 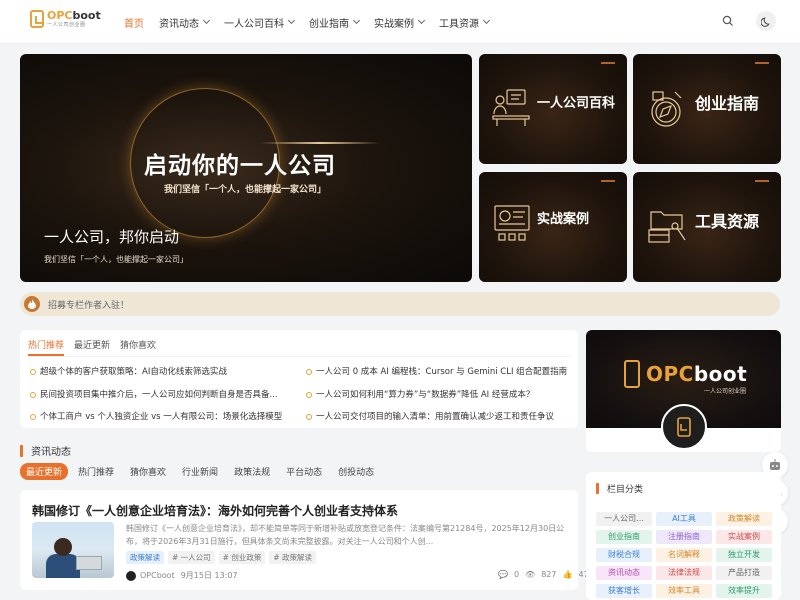 I want to click on tile-guide: 创业指南, so click(x=707, y=109).